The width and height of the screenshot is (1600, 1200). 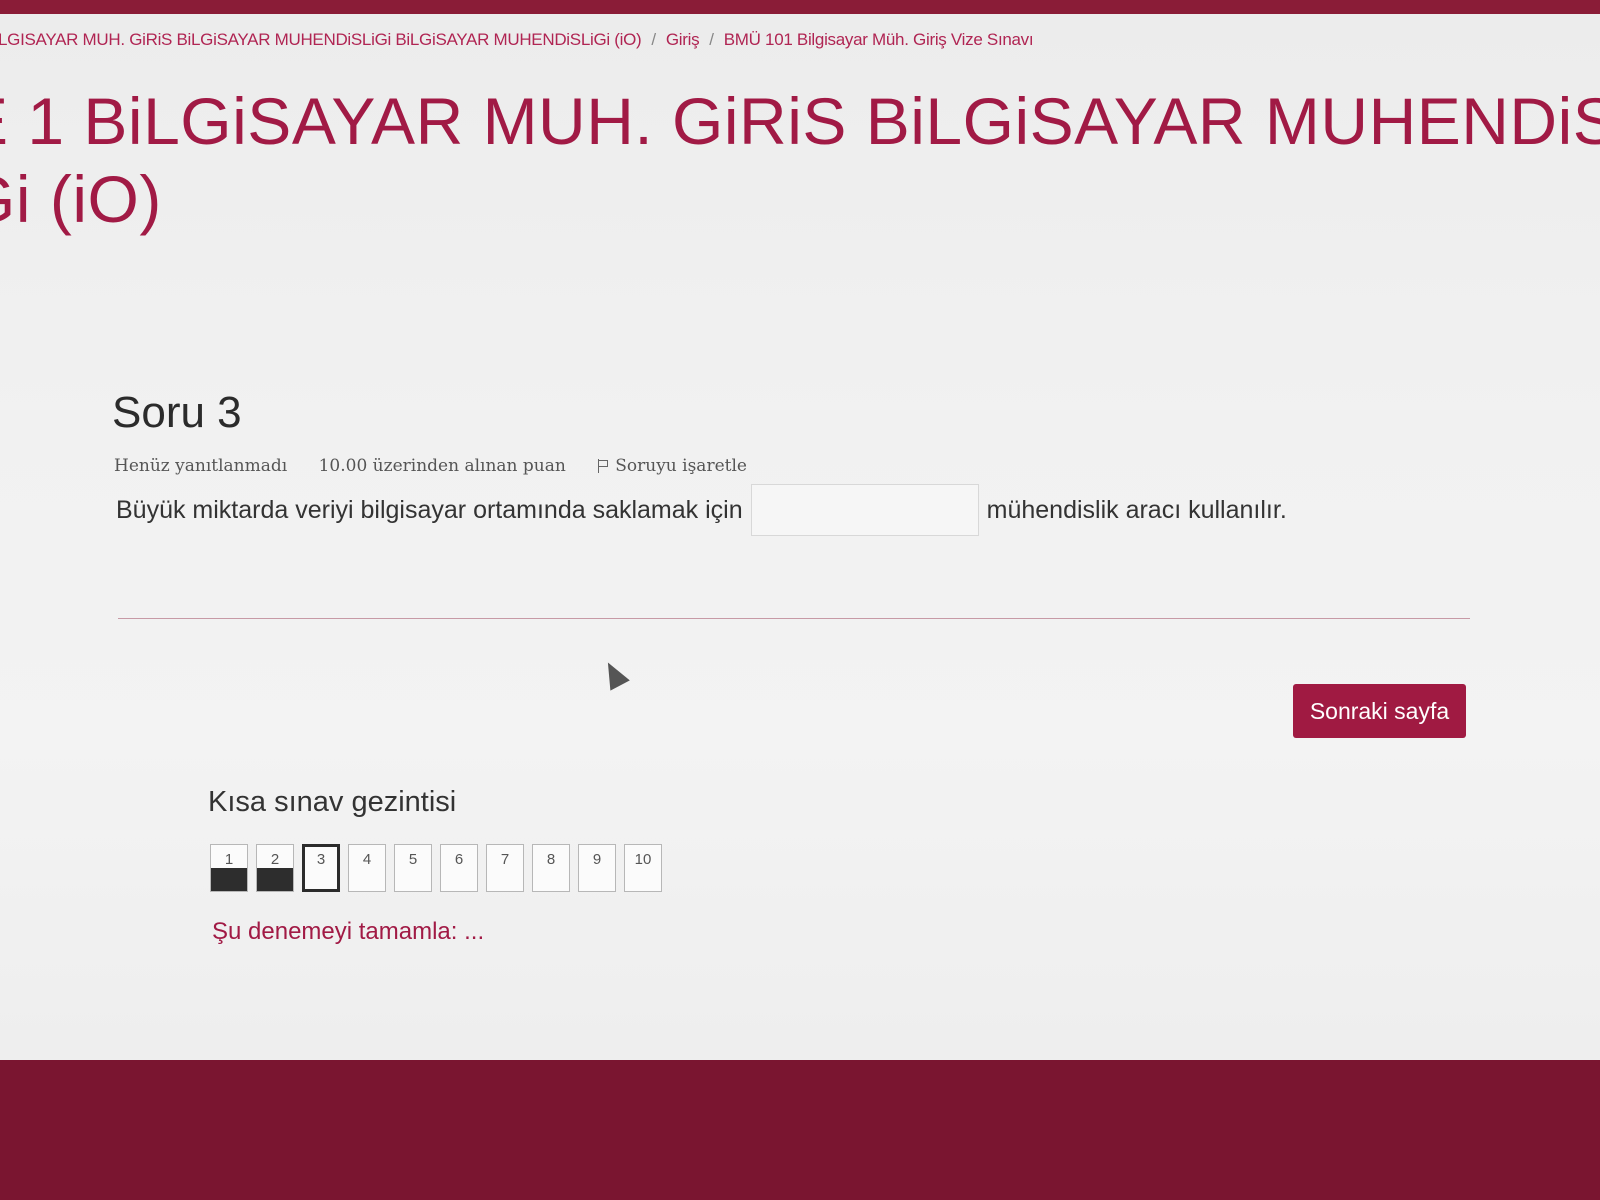 I want to click on quiz-nav-button-4: 4, so click(x=367, y=868).